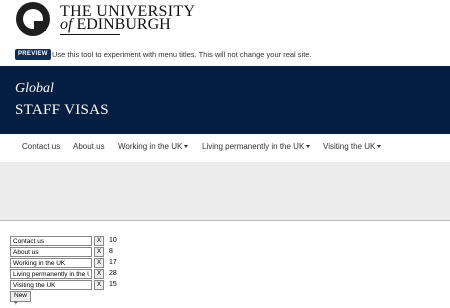  Describe the element at coordinates (113, 273) in the screenshot. I see `character-count: 28` at that location.